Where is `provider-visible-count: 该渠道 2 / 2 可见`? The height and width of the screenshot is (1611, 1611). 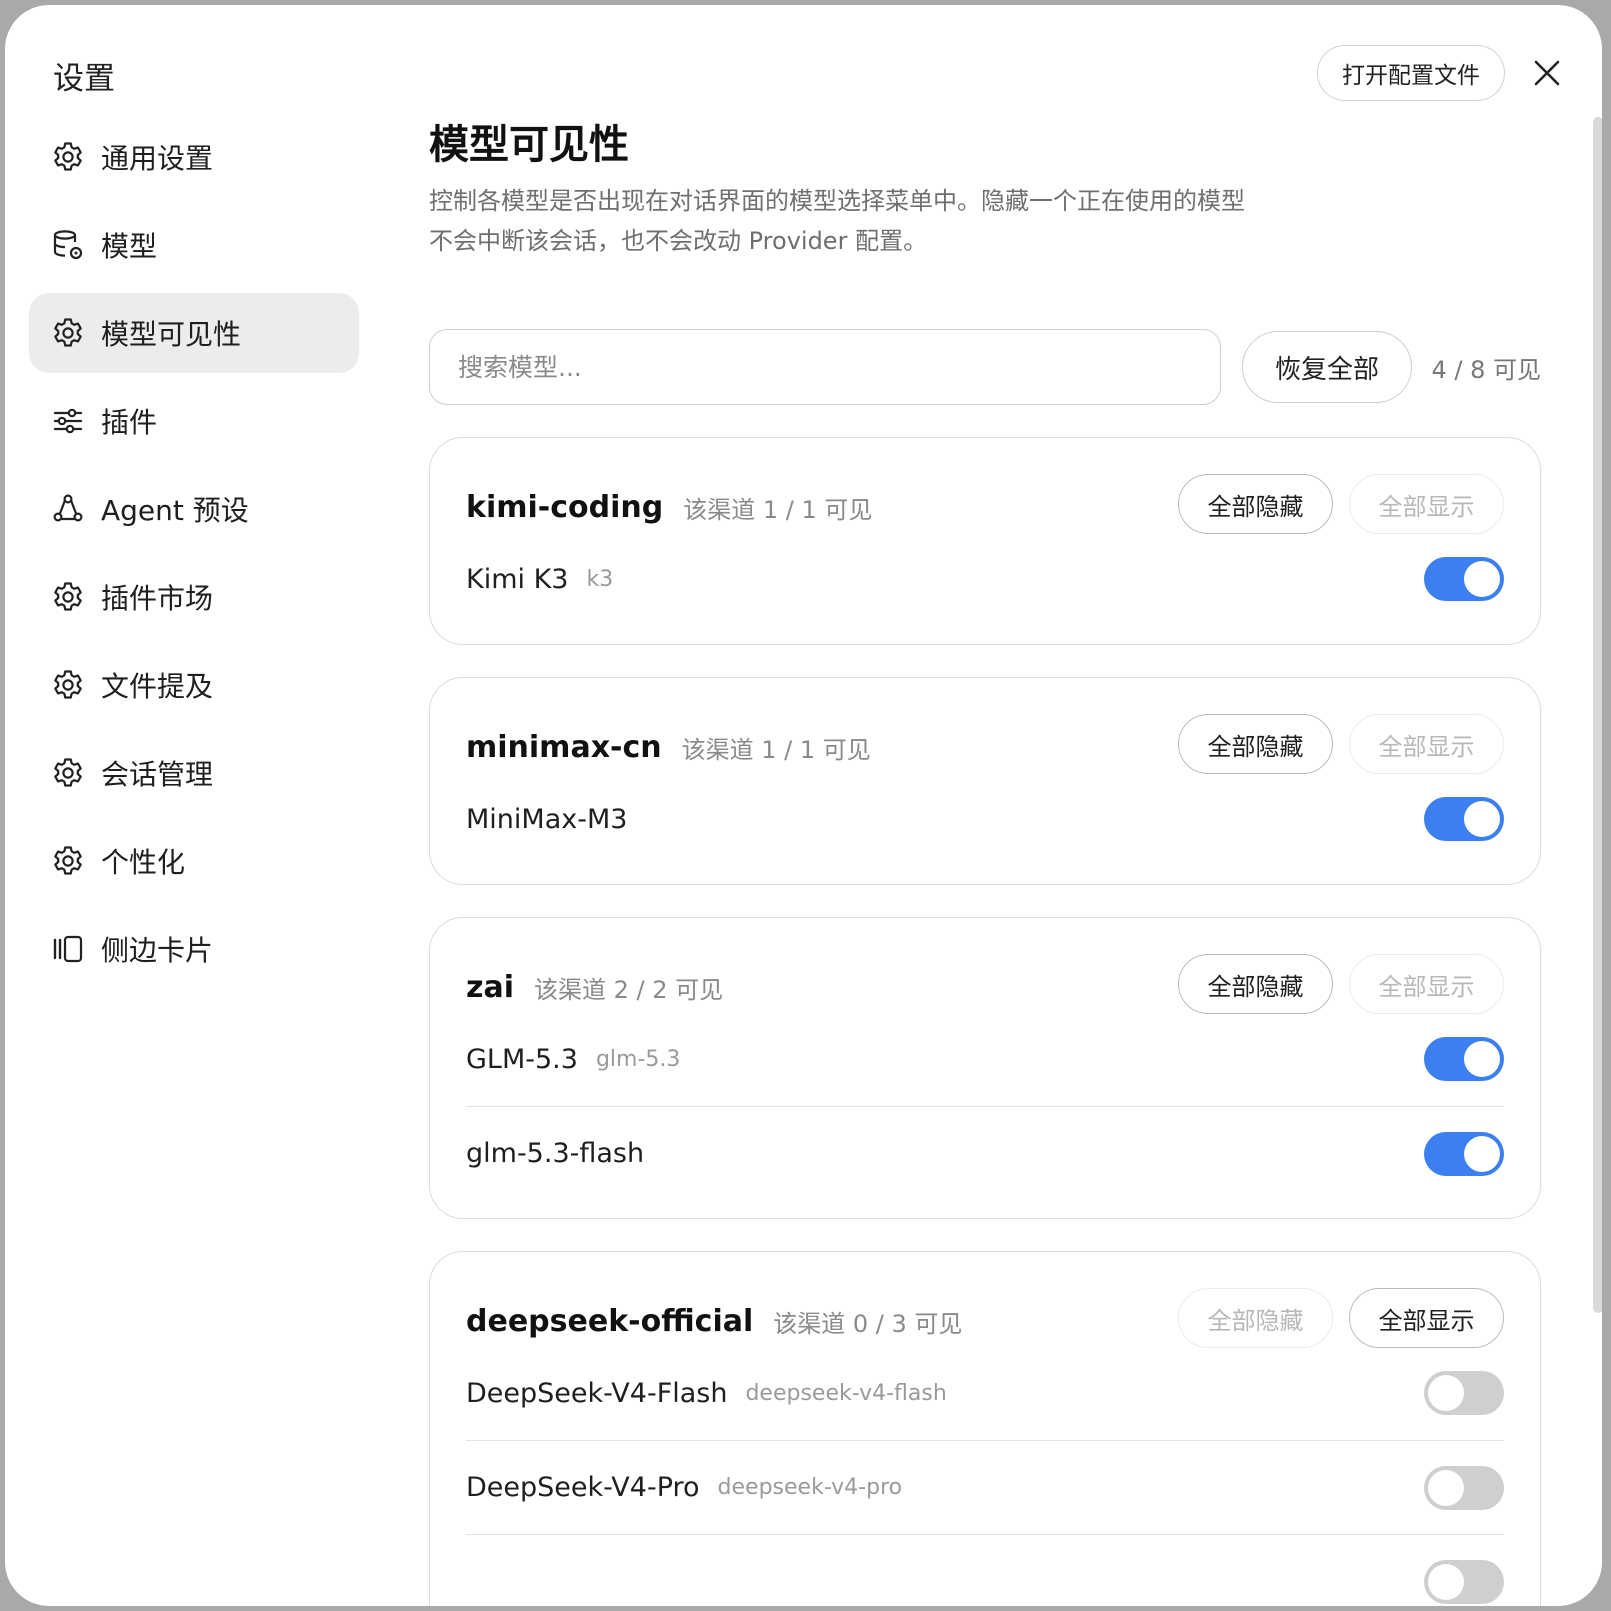 provider-visible-count: 该渠道 2 / 2 可见 is located at coordinates (629, 989).